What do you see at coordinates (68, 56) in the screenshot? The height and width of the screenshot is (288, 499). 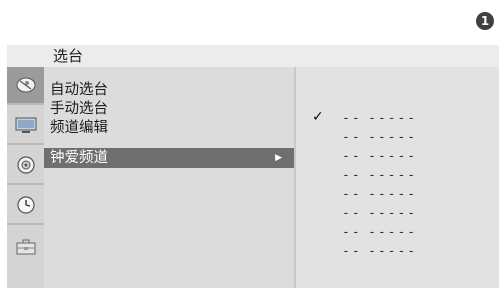 I see `menu-title: 选台` at bounding box center [68, 56].